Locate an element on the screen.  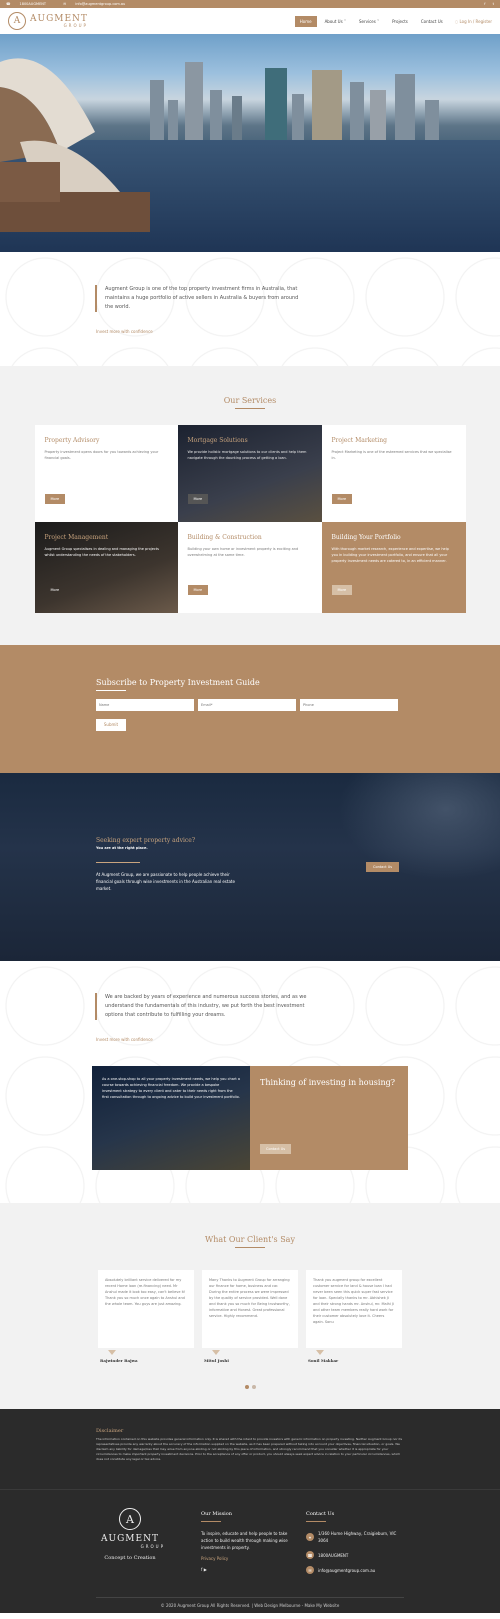
footer-social: f ▶ is located at coordinates (248, 1569).